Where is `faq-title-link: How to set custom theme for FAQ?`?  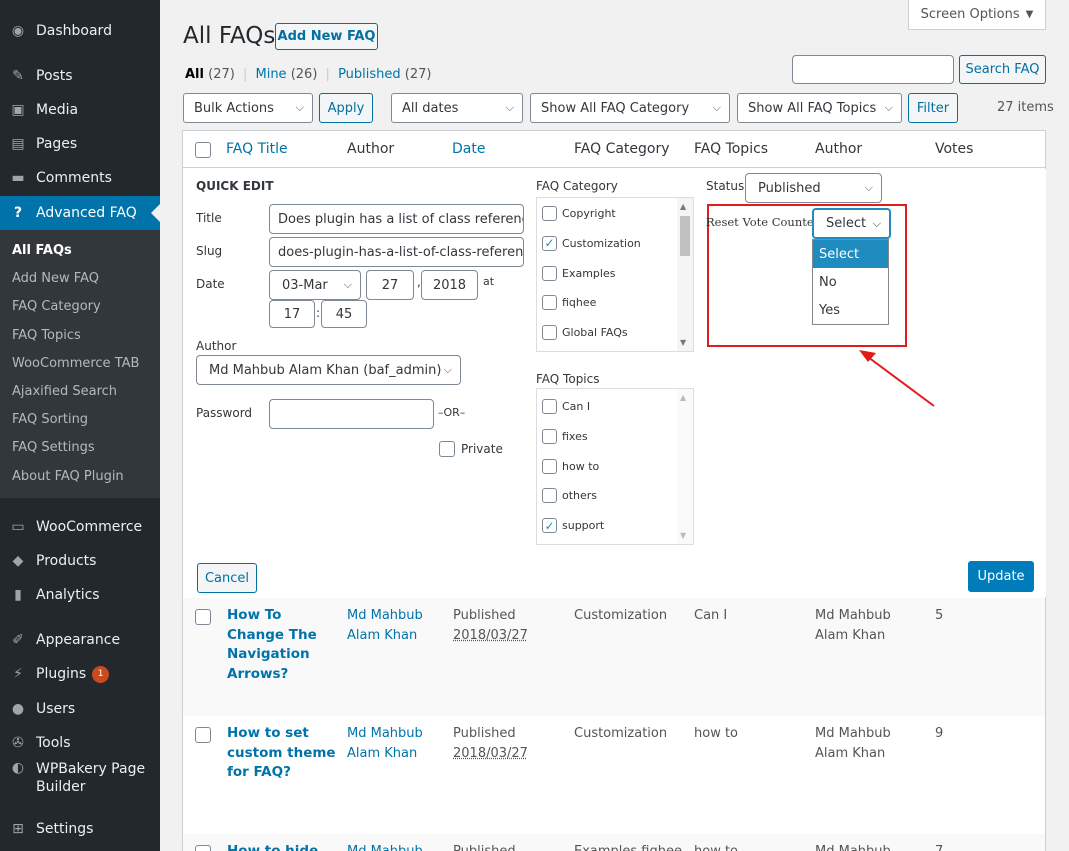 faq-title-link: How to set custom theme for FAQ? is located at coordinates (282, 753).